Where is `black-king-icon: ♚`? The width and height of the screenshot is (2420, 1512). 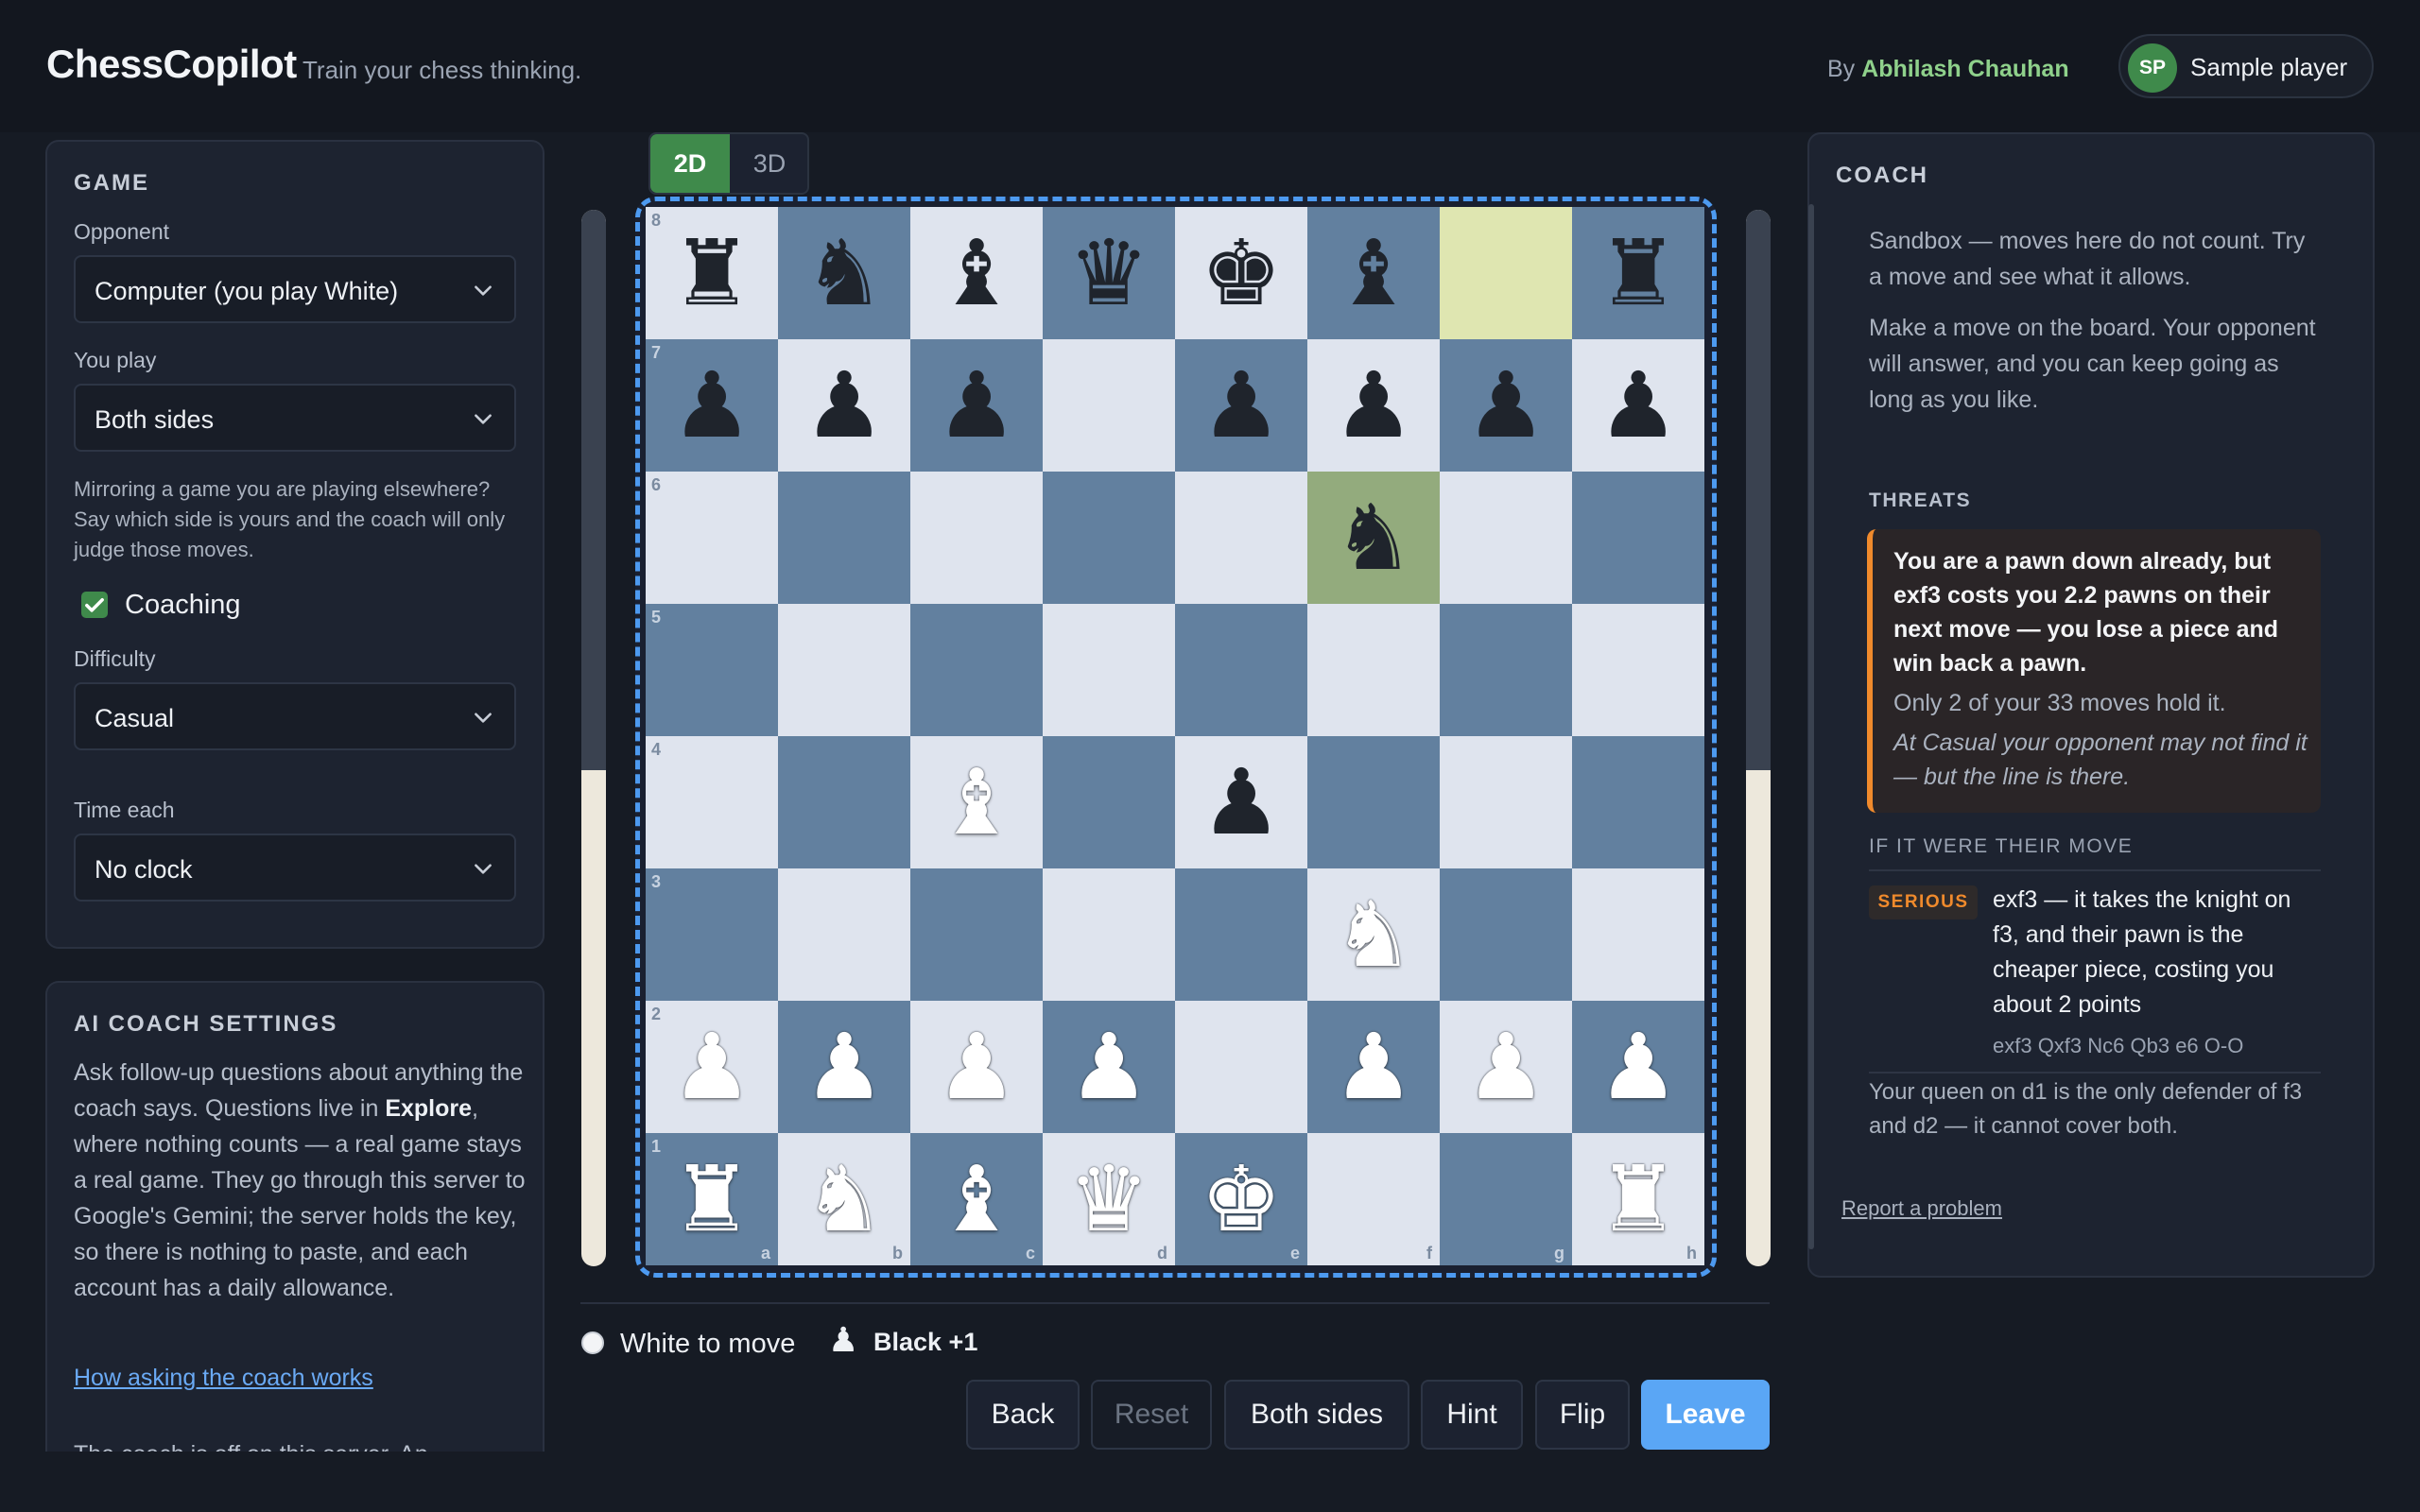 black-king-icon: ♚ is located at coordinates (1241, 273).